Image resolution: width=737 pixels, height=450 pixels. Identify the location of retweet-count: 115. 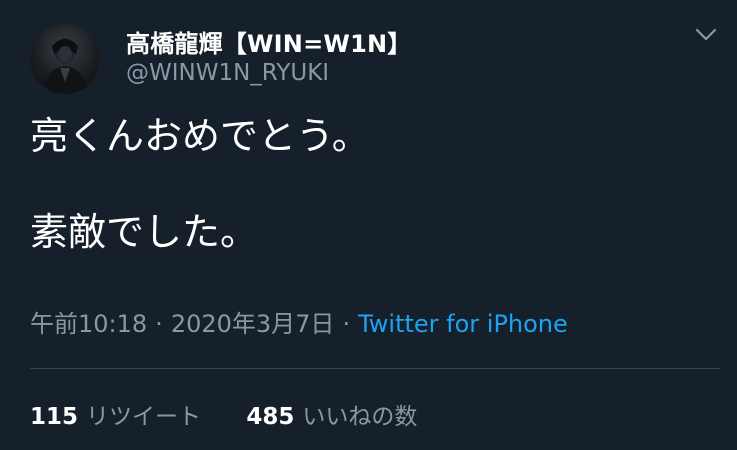
(54, 417).